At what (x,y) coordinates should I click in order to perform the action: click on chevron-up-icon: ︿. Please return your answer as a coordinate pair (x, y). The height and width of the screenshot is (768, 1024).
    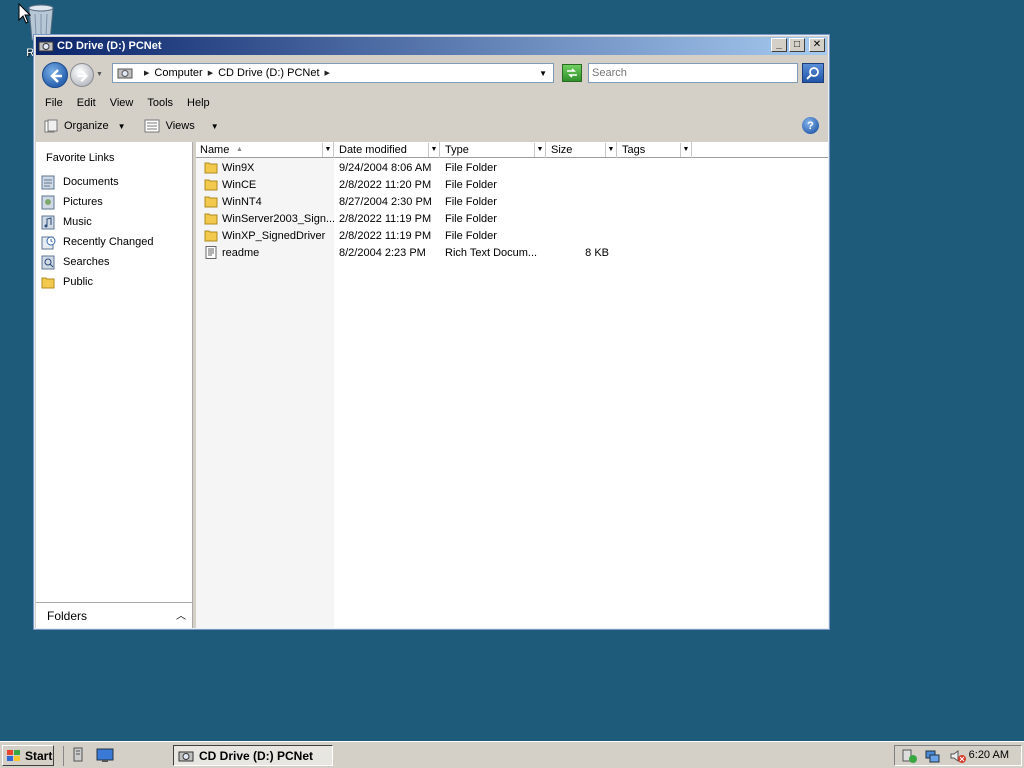
    Looking at the image, I should click on (181, 616).